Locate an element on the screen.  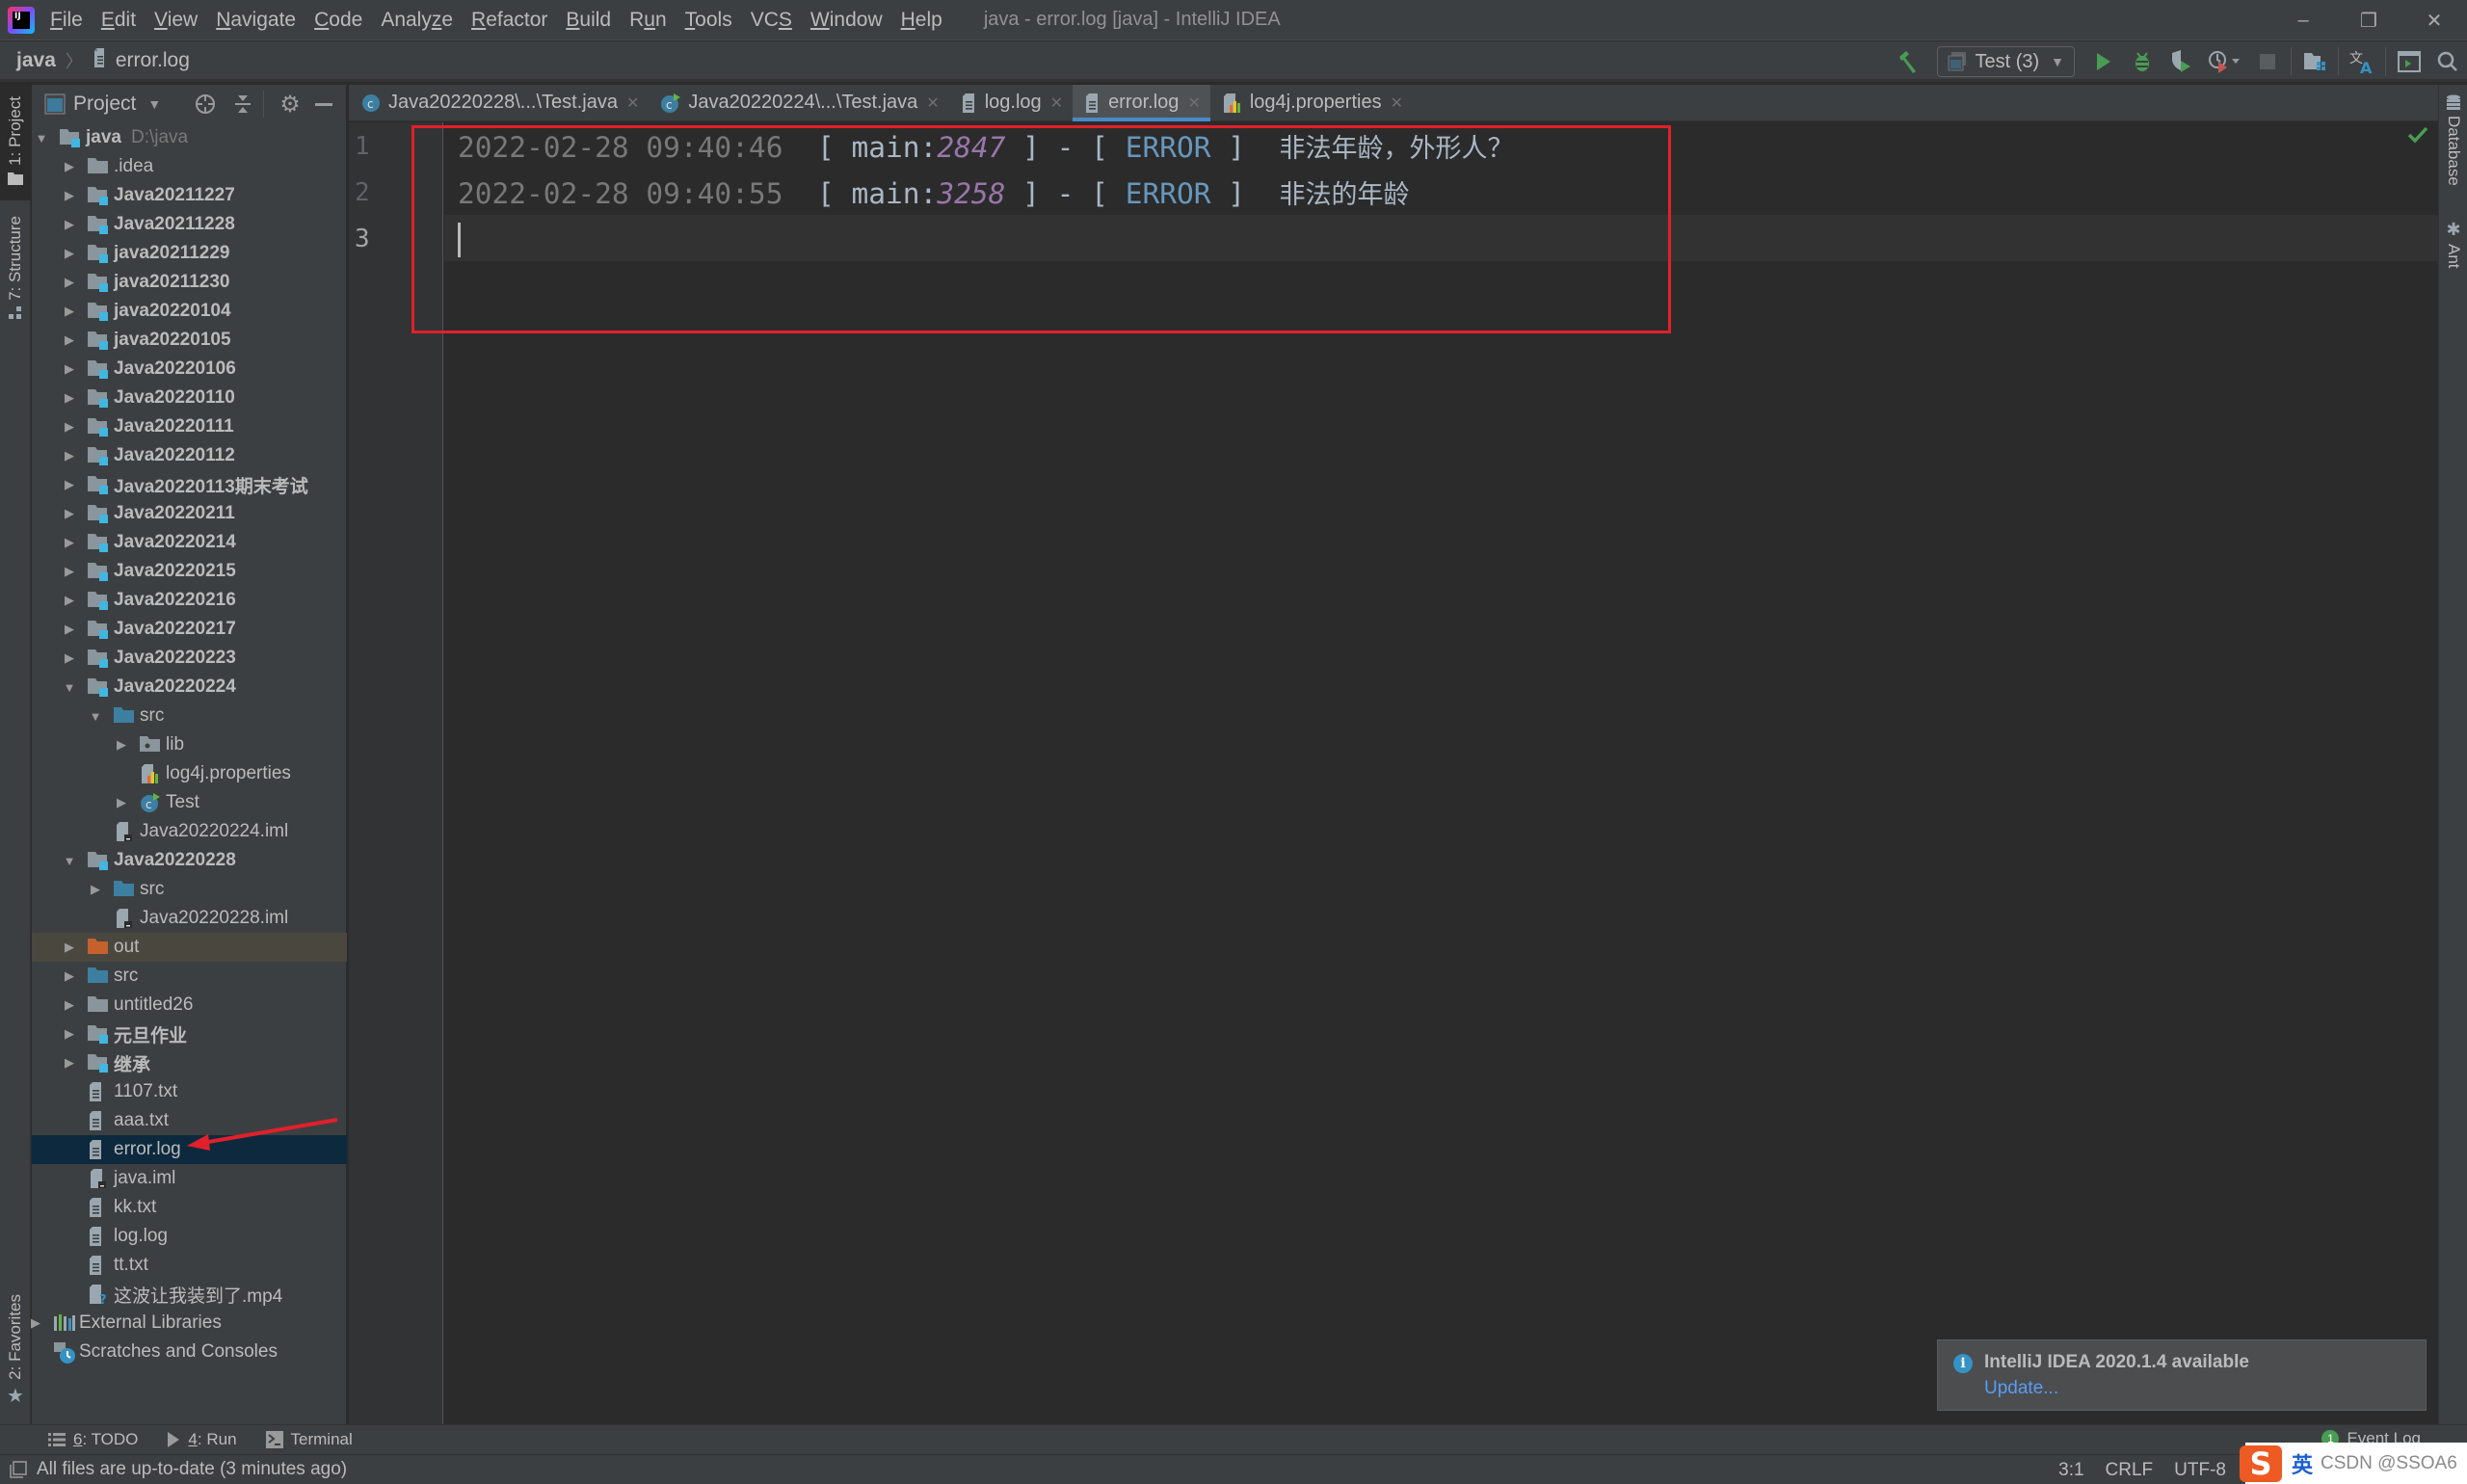
tree-item: ▶ Java20220211 is located at coordinates (189, 513).